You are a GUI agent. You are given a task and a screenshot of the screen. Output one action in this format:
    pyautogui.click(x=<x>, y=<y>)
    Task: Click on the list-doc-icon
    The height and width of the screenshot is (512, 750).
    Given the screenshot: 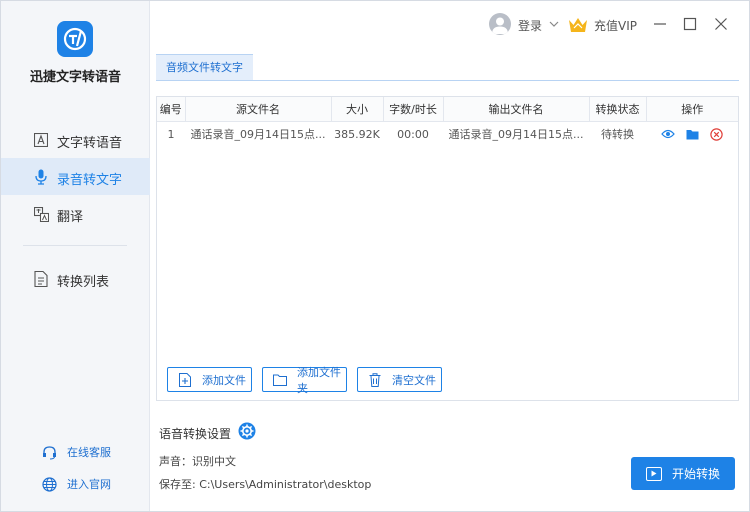 What is the action you would take?
    pyautogui.click(x=41, y=279)
    